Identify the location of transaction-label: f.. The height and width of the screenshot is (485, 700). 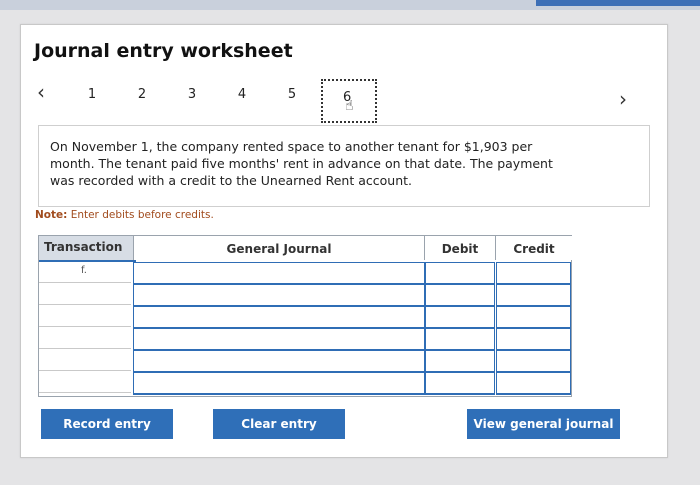
(84, 270).